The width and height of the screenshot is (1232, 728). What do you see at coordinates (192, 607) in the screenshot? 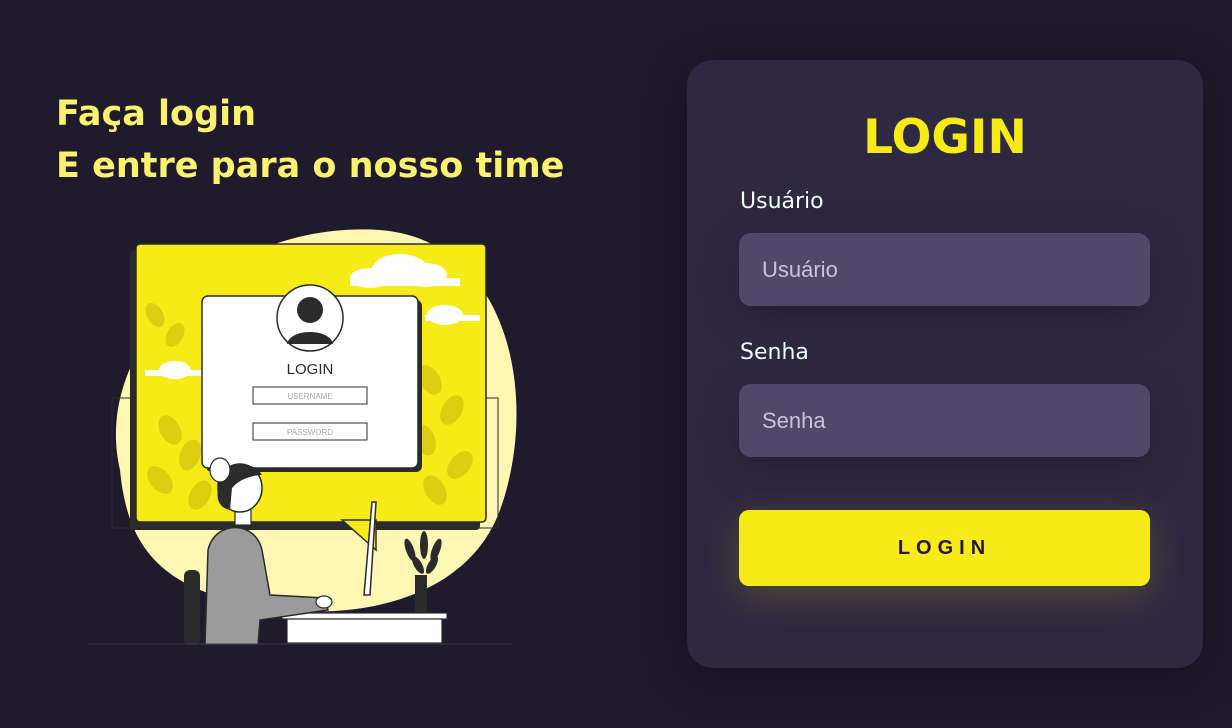
I see `chair` at bounding box center [192, 607].